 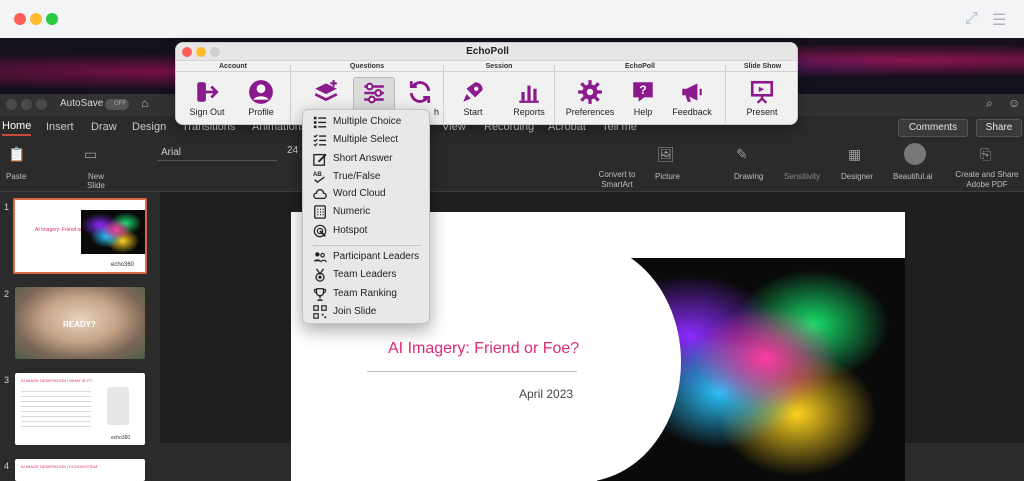 What do you see at coordinates (1014, 103) in the screenshot?
I see `account-icon: ☺` at bounding box center [1014, 103].